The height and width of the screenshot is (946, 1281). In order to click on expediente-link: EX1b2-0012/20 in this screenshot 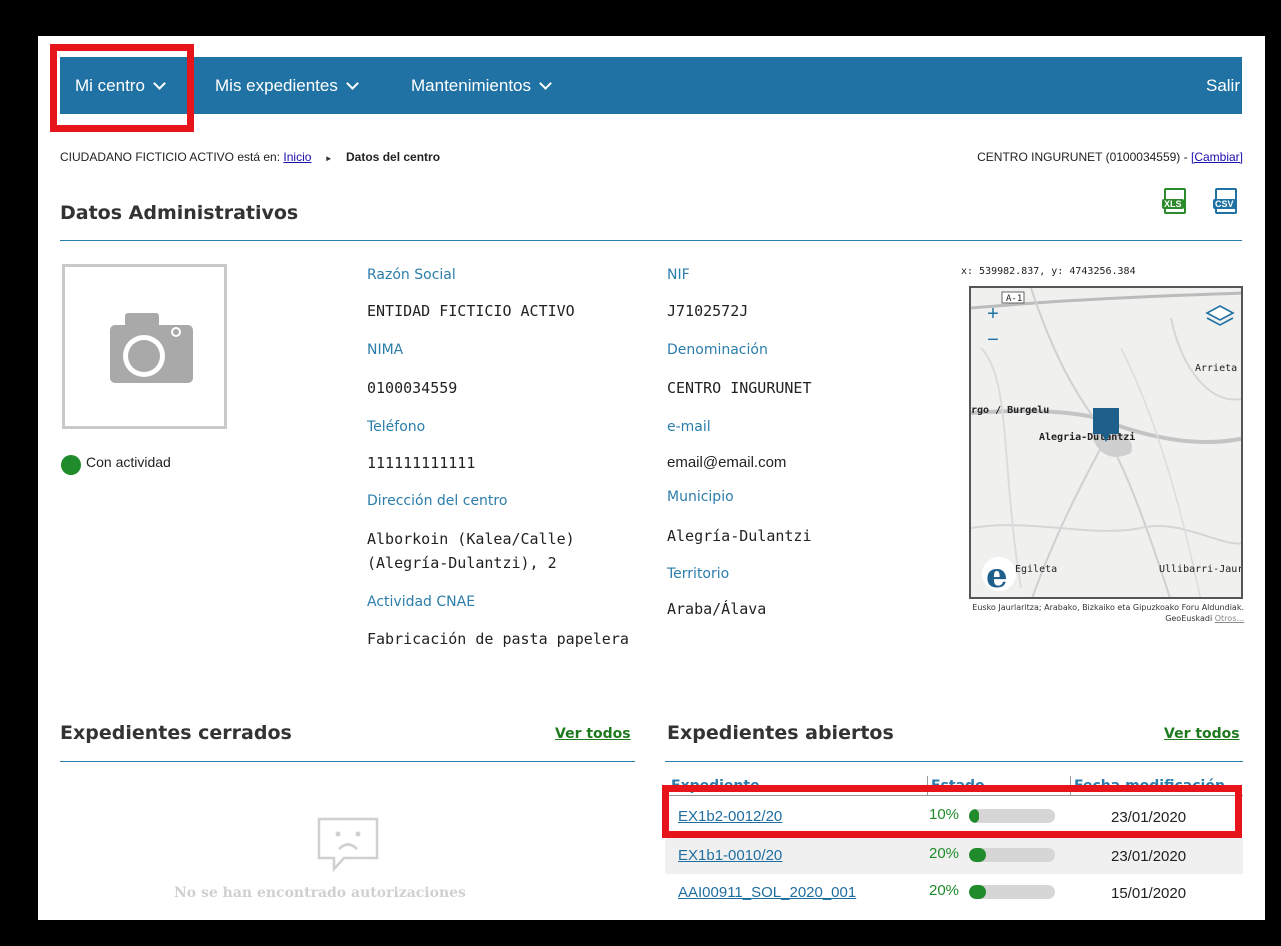, I will do `click(730, 816)`.